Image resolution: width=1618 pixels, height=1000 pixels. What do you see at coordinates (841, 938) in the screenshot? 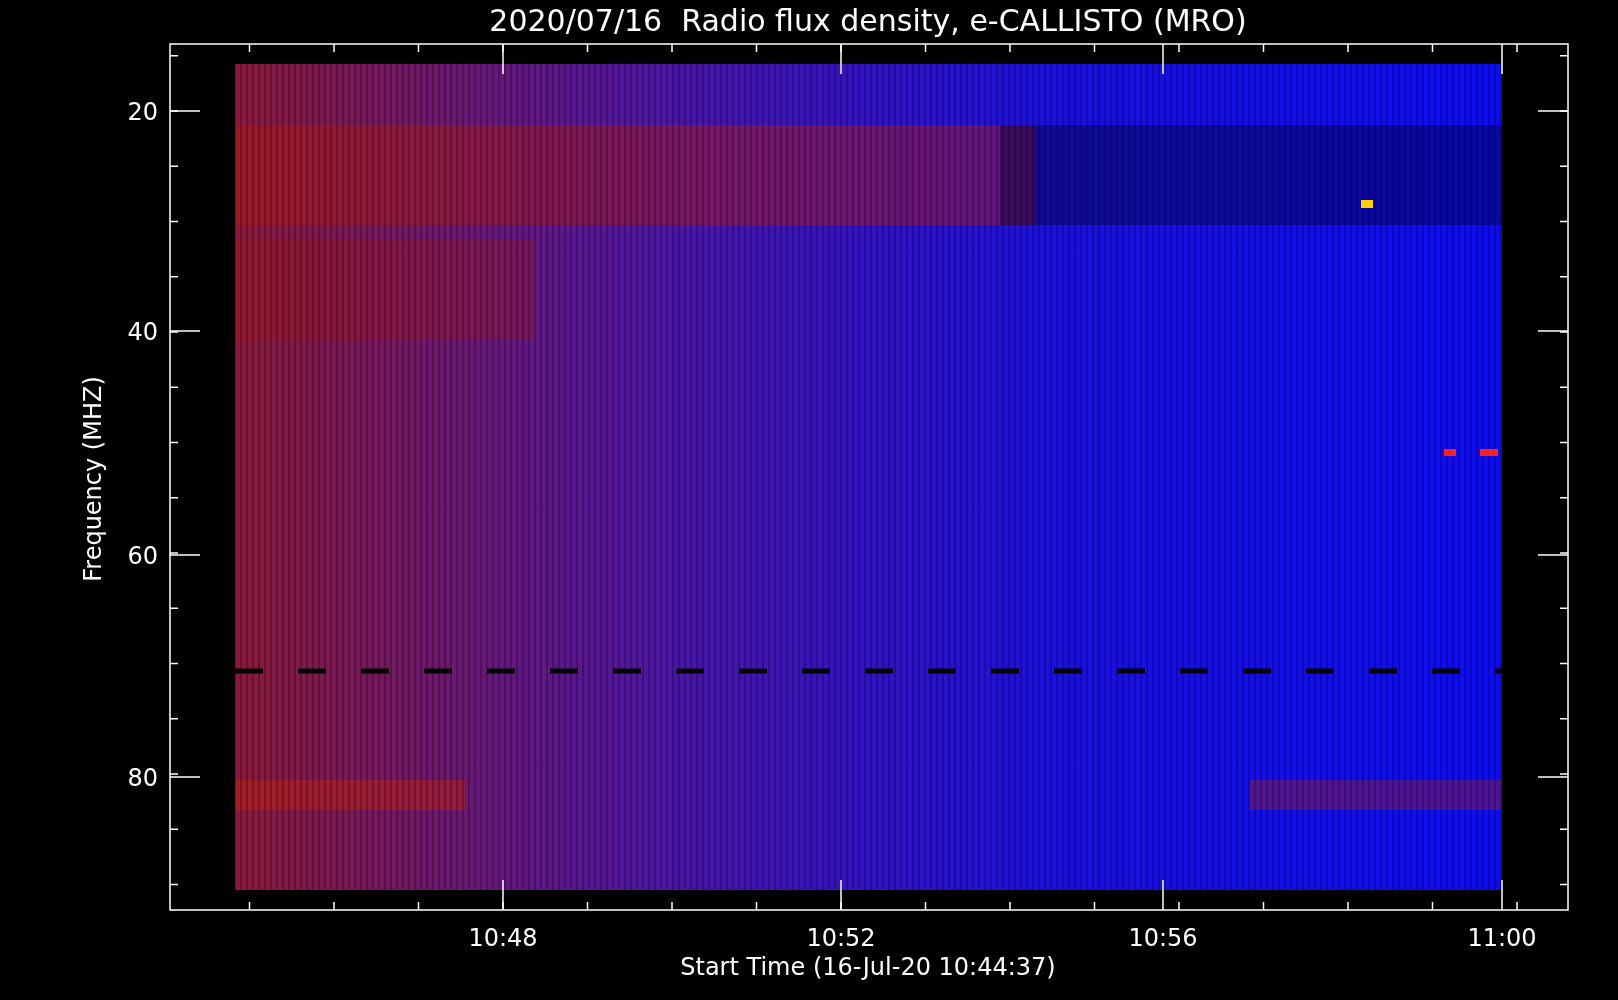
I see `x-tick-label: 10:52` at bounding box center [841, 938].